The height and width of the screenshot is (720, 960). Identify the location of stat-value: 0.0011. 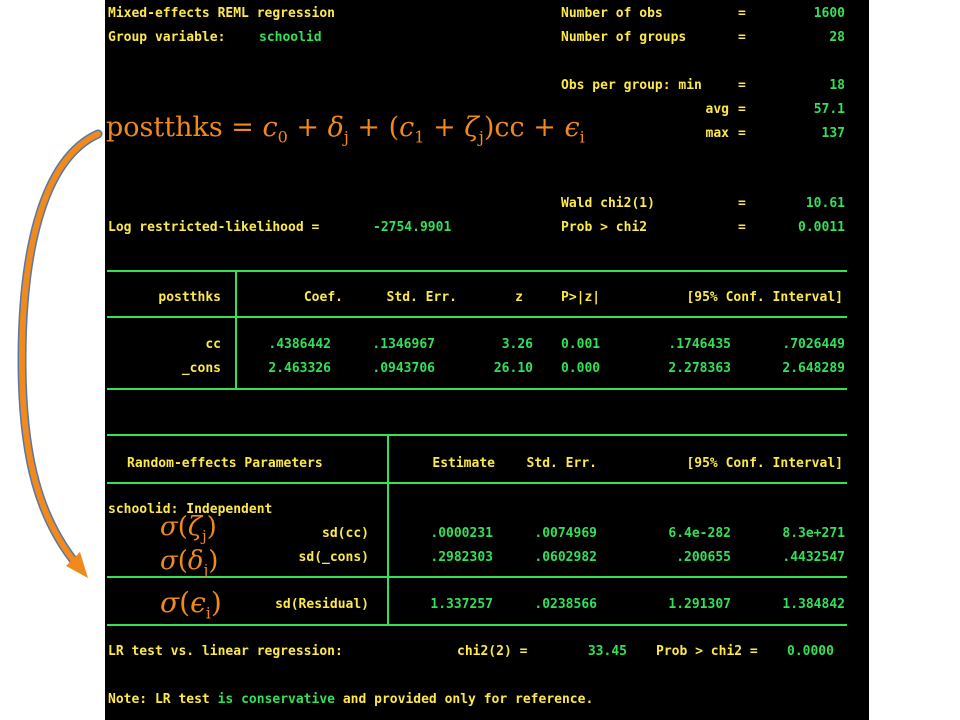
(821, 227).